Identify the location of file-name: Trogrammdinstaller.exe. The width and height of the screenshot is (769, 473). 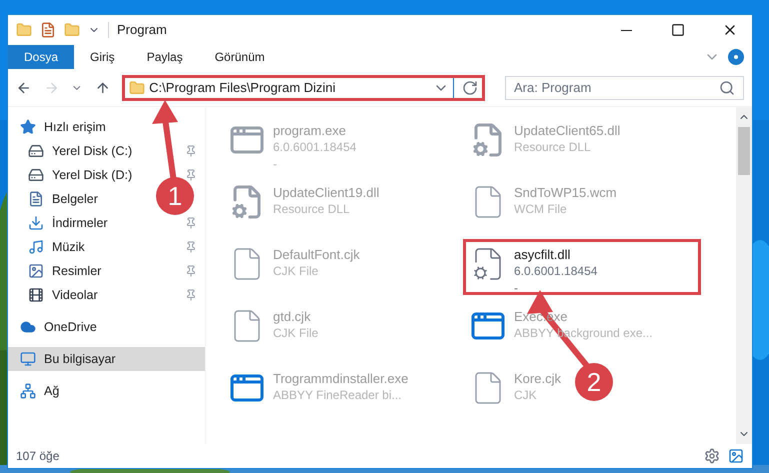
(340, 378).